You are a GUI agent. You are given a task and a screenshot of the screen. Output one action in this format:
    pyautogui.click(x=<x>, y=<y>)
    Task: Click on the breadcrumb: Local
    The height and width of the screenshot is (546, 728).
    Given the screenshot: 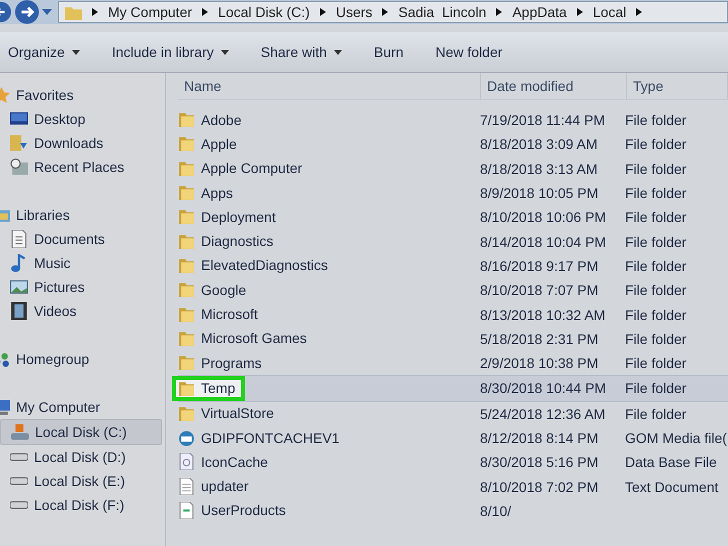 What is the action you would take?
    pyautogui.click(x=609, y=12)
    